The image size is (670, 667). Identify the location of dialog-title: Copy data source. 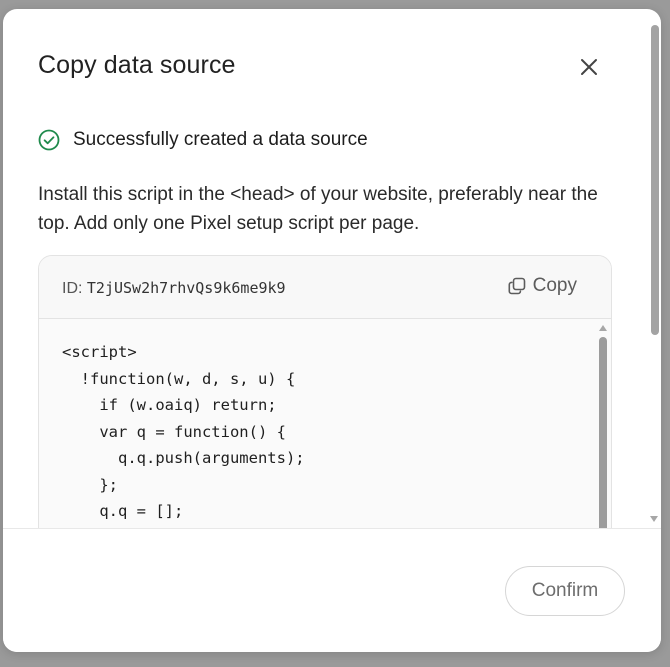
(137, 65).